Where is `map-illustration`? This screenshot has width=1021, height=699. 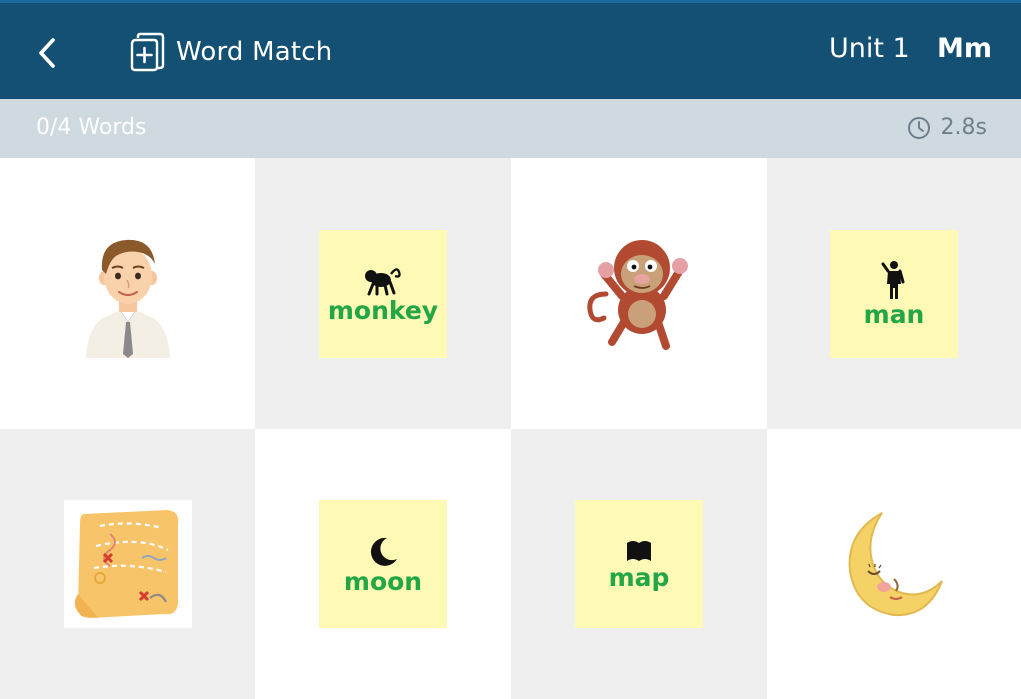 map-illustration is located at coordinates (126, 564).